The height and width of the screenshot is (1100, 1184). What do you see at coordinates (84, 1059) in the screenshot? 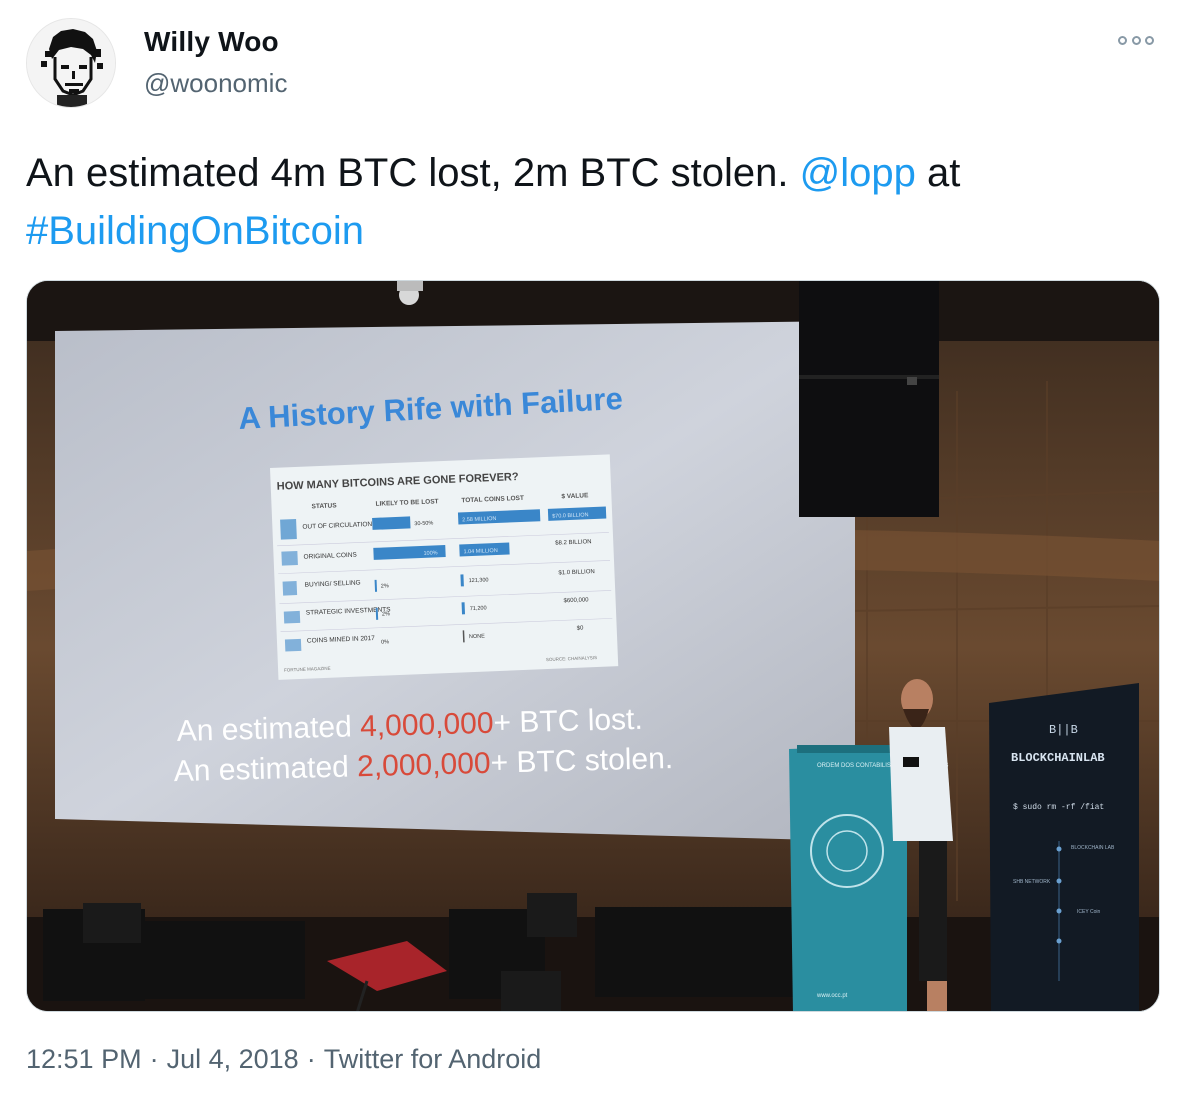
I see `tweet-time: 12:51 PM` at bounding box center [84, 1059].